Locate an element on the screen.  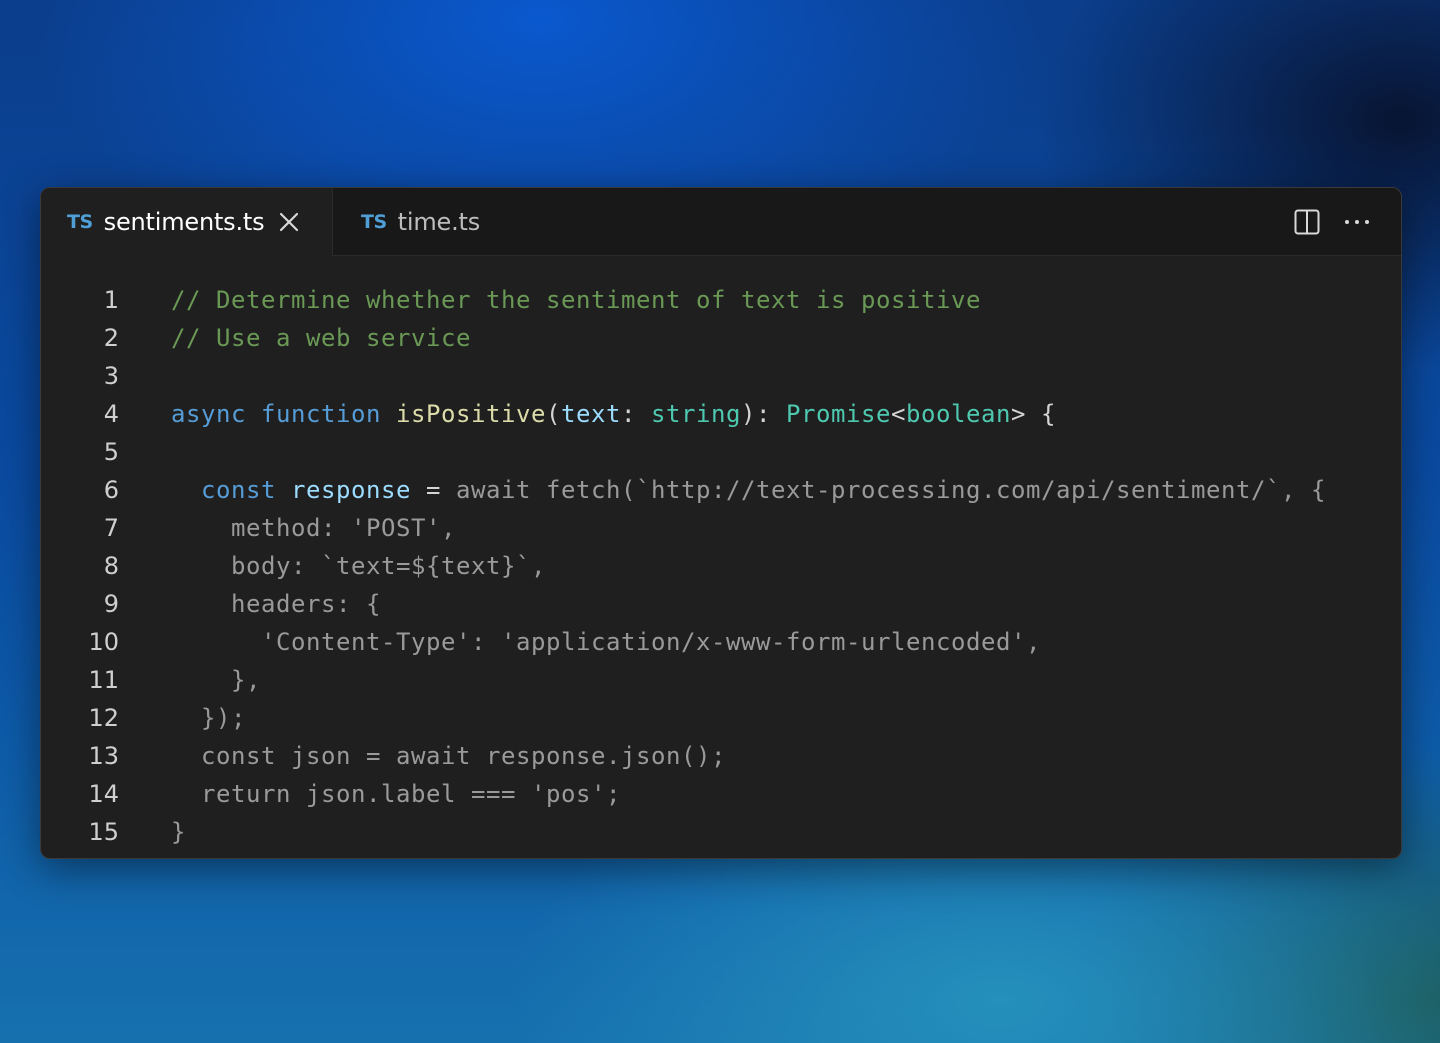
line-number: 1 is located at coordinates (111, 300).